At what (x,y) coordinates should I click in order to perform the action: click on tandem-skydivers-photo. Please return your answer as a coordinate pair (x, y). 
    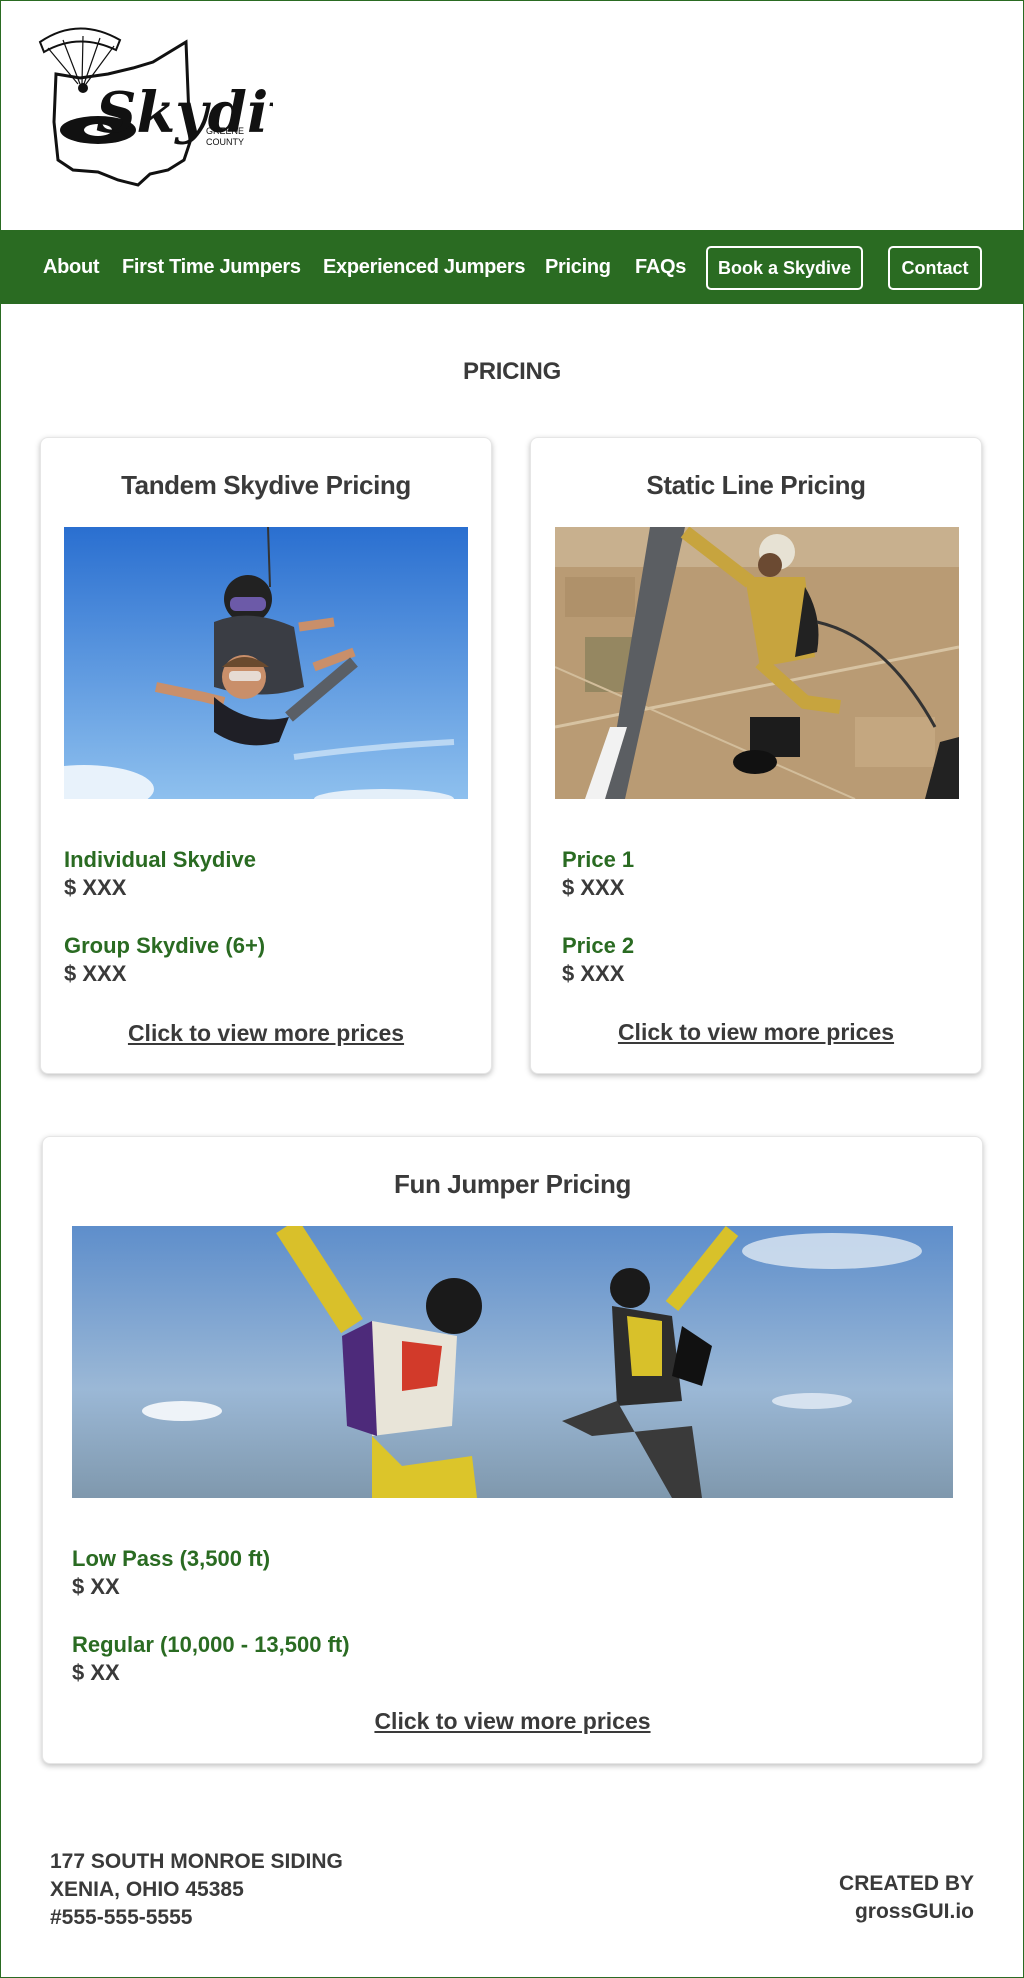
    Looking at the image, I should click on (266, 663).